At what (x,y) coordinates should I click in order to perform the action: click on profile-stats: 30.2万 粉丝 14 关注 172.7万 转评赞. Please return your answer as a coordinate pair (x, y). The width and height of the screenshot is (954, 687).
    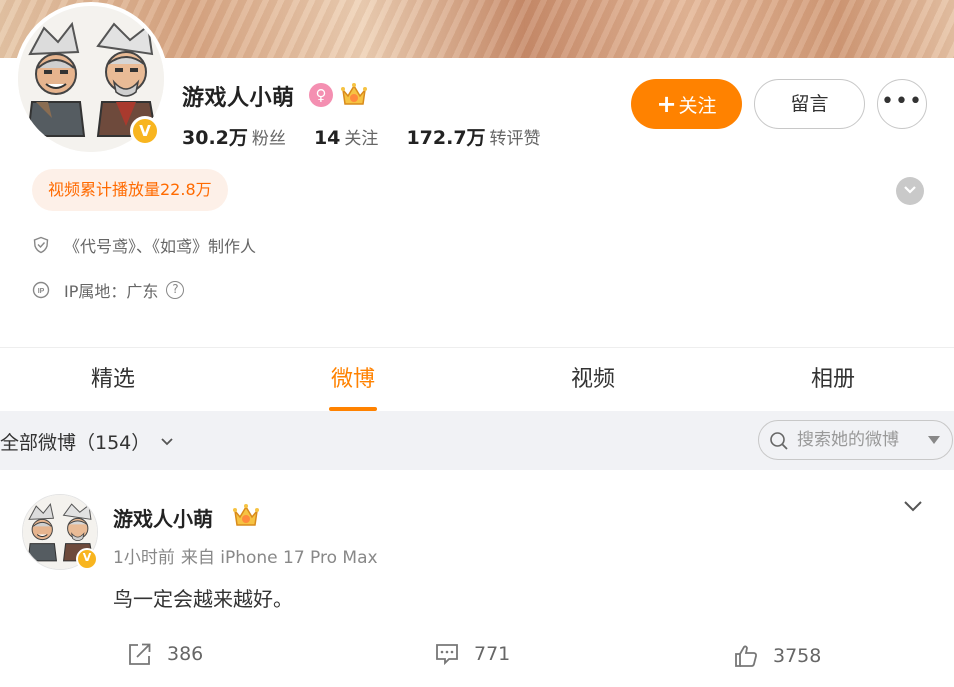
    Looking at the image, I should click on (372, 136).